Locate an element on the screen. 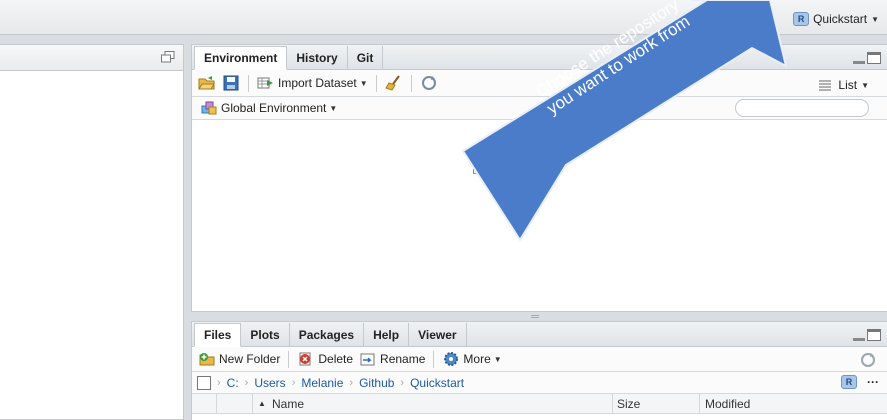 Image resolution: width=887 pixels, height=420 pixels. tab-help: Help is located at coordinates (387, 334).